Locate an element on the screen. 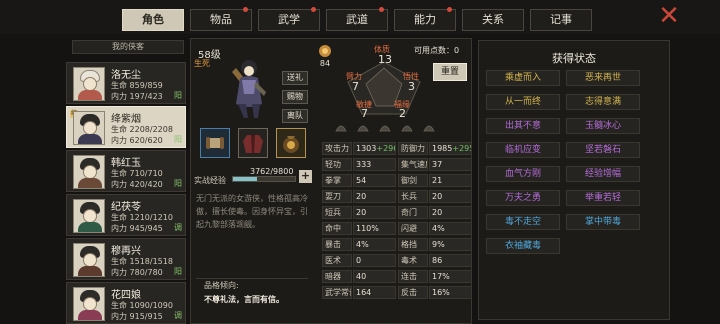 This screenshot has height=324, width=720. stat-label: 拳掌 is located at coordinates (337, 180).